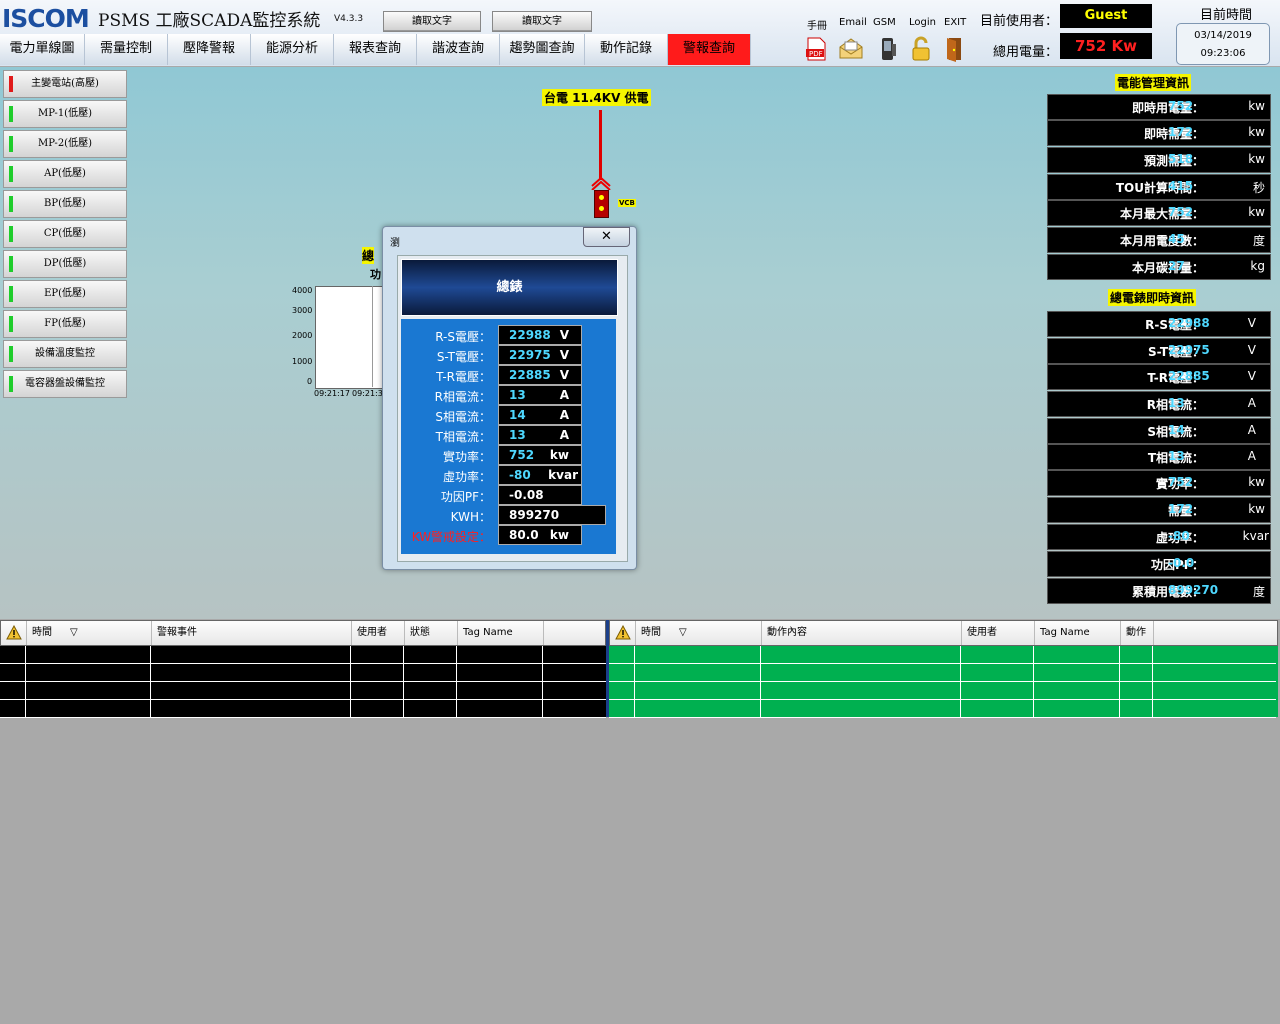 This screenshot has height=1024, width=1280. What do you see at coordinates (1181, 563) in the screenshot?
I see `info-value: -0.0` at bounding box center [1181, 563].